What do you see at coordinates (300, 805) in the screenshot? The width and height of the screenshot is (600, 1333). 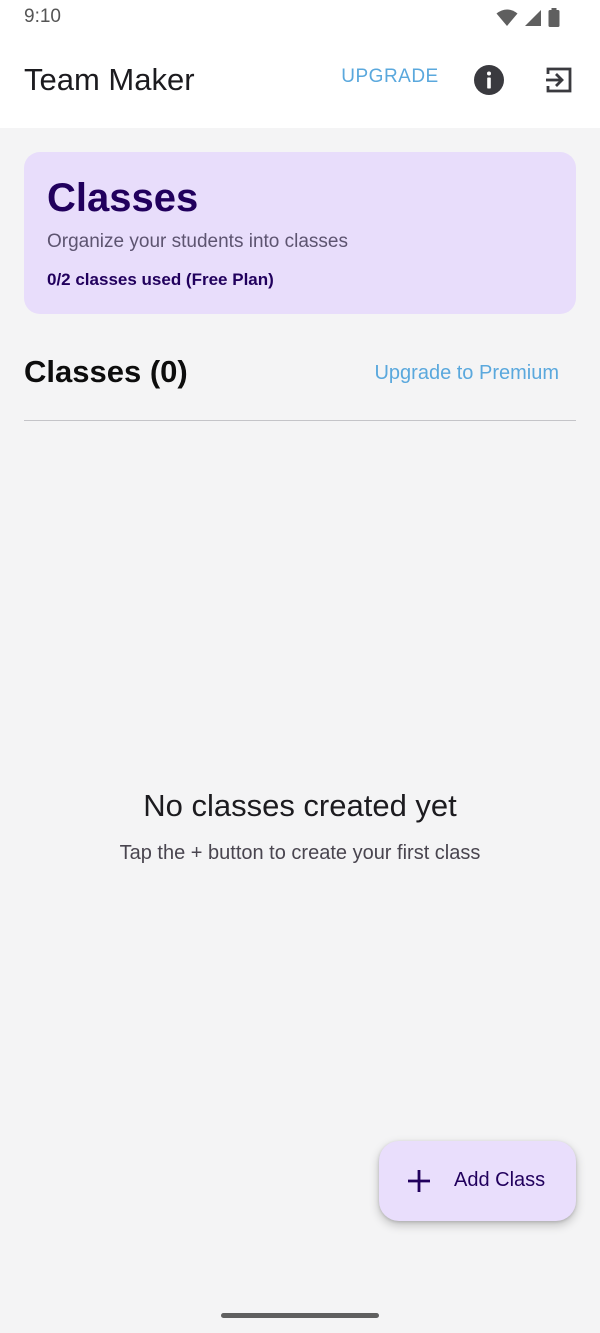 I see `empty-state-title: No classes created yet` at bounding box center [300, 805].